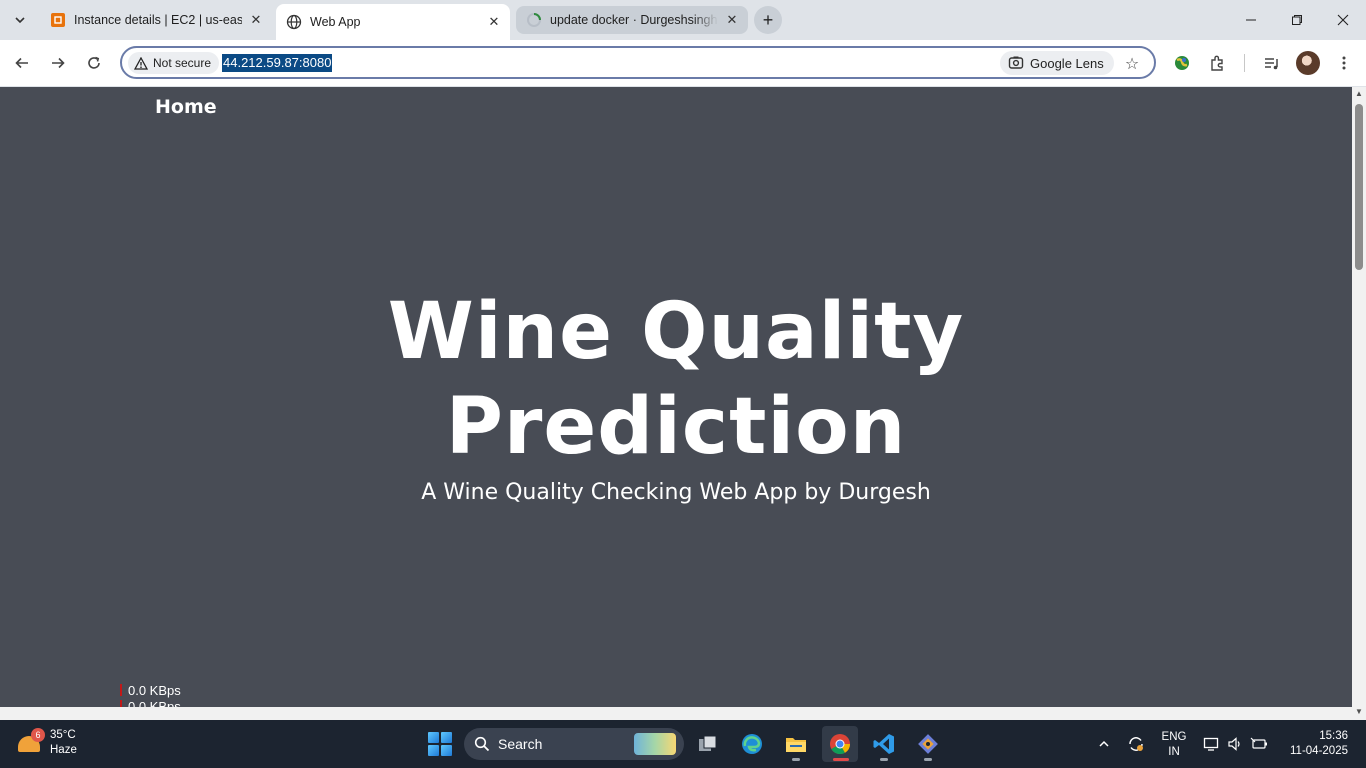 The height and width of the screenshot is (768, 1366). I want to click on active-indicator, so click(841, 759).